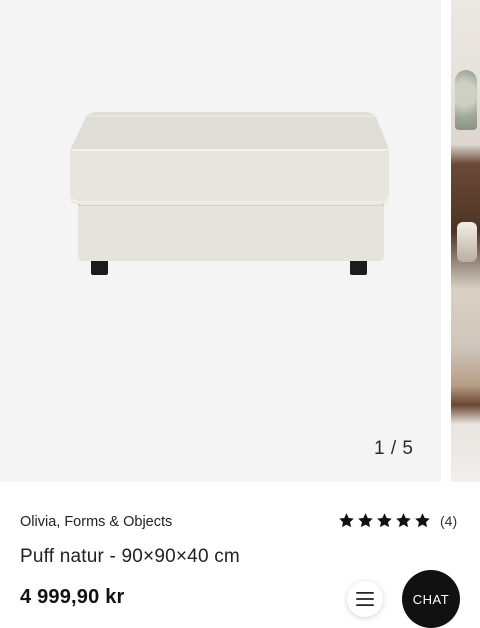 Image resolution: width=480 pixels, height=628 pixels. Describe the element at coordinates (96, 522) in the screenshot. I see `product-brand: Olivia, Forms & Objects` at that location.